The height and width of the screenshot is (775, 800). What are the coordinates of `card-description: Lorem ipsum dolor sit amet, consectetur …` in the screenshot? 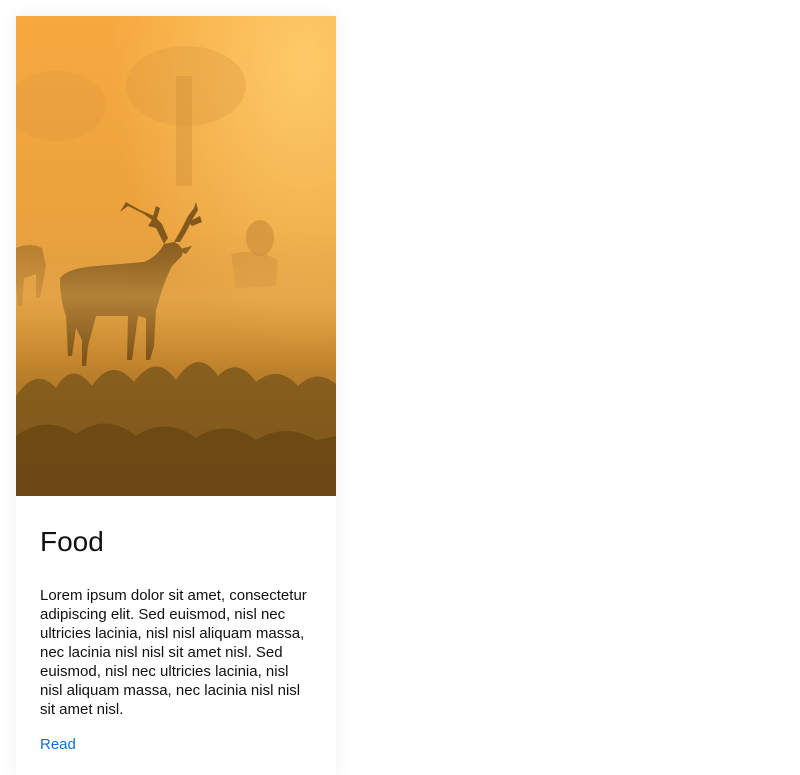 It's located at (173, 652).